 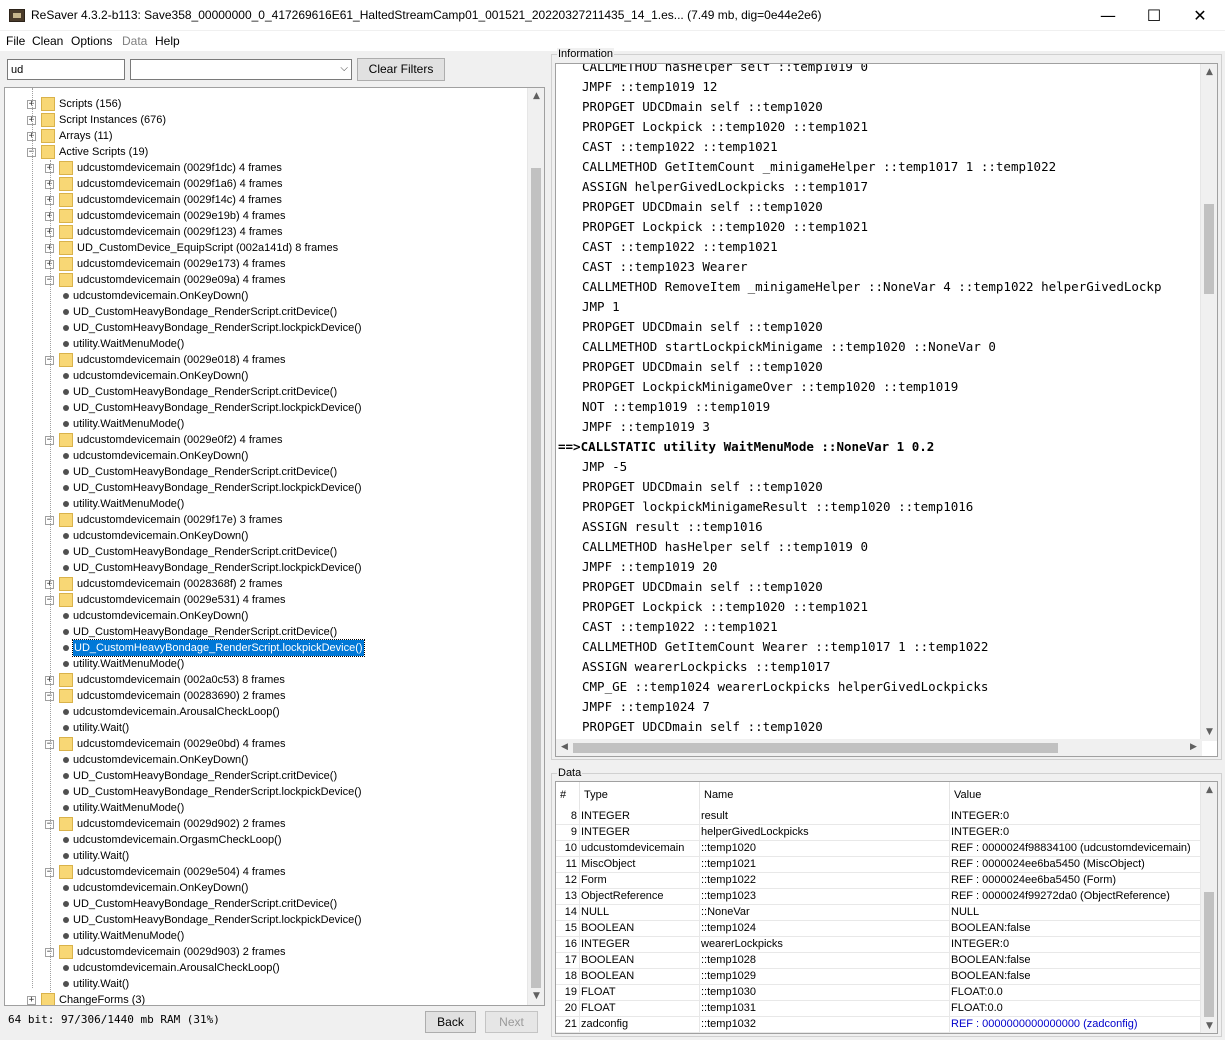 I want to click on tree-node: − udcustomdevicemain (0029e0bd) 4 frames, so click(x=265, y=744).